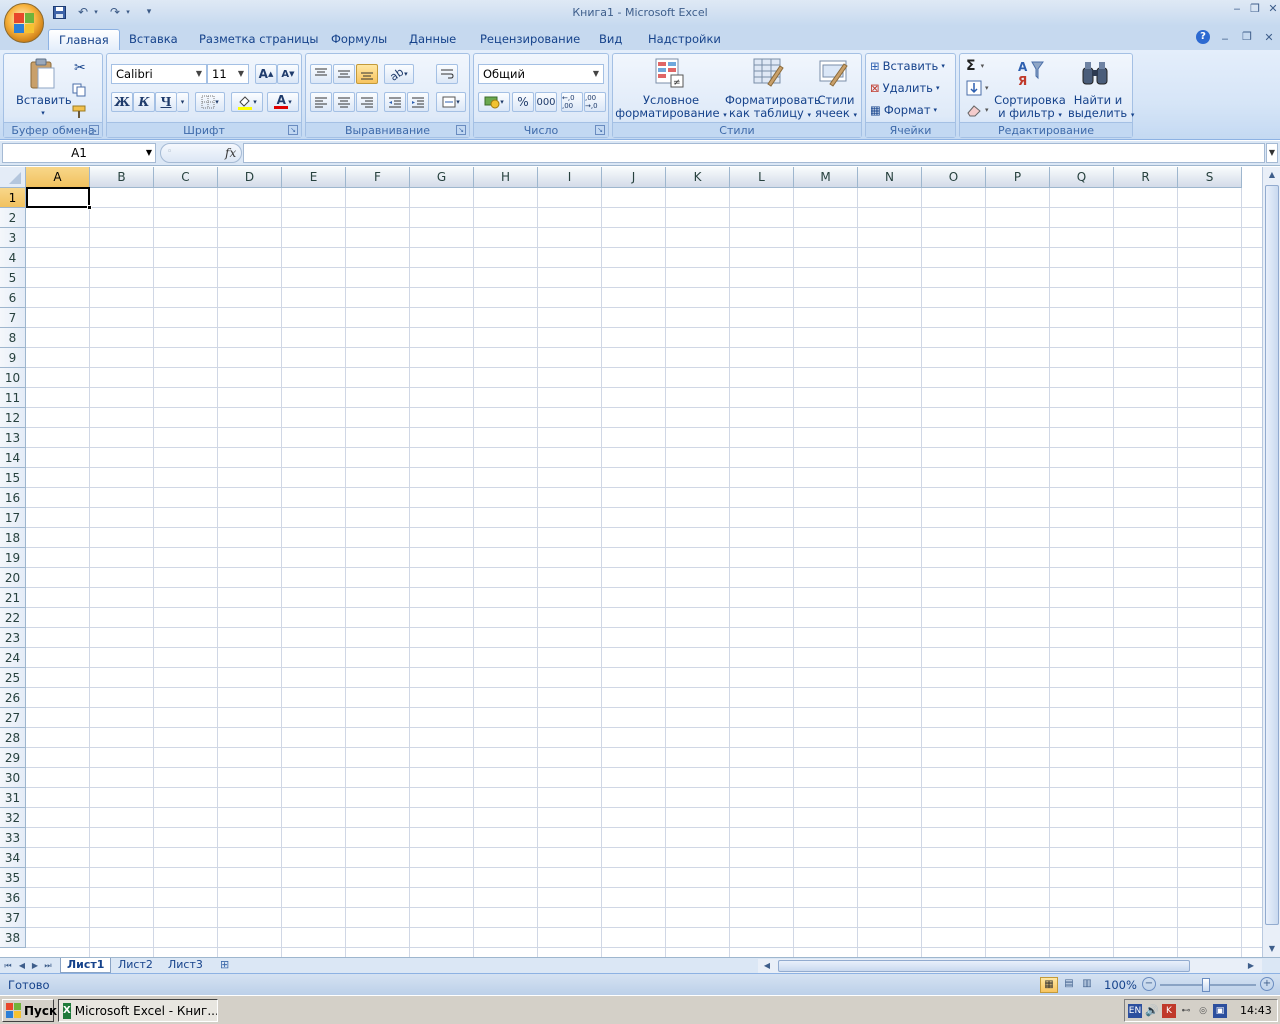  What do you see at coordinates (22, 966) in the screenshot?
I see `prev-sheet-icon: ◀` at bounding box center [22, 966].